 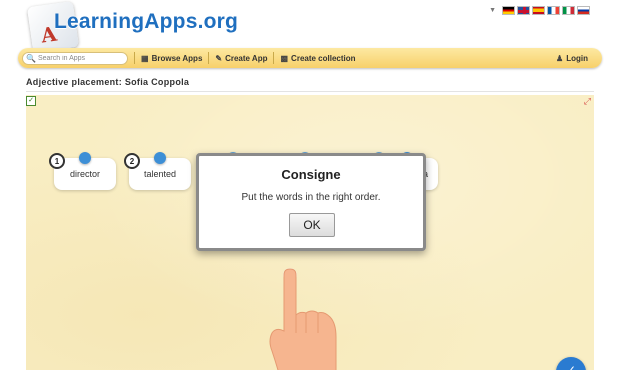 What do you see at coordinates (146, 21) in the screenshot?
I see `logo-text: LearningApps.org` at bounding box center [146, 21].